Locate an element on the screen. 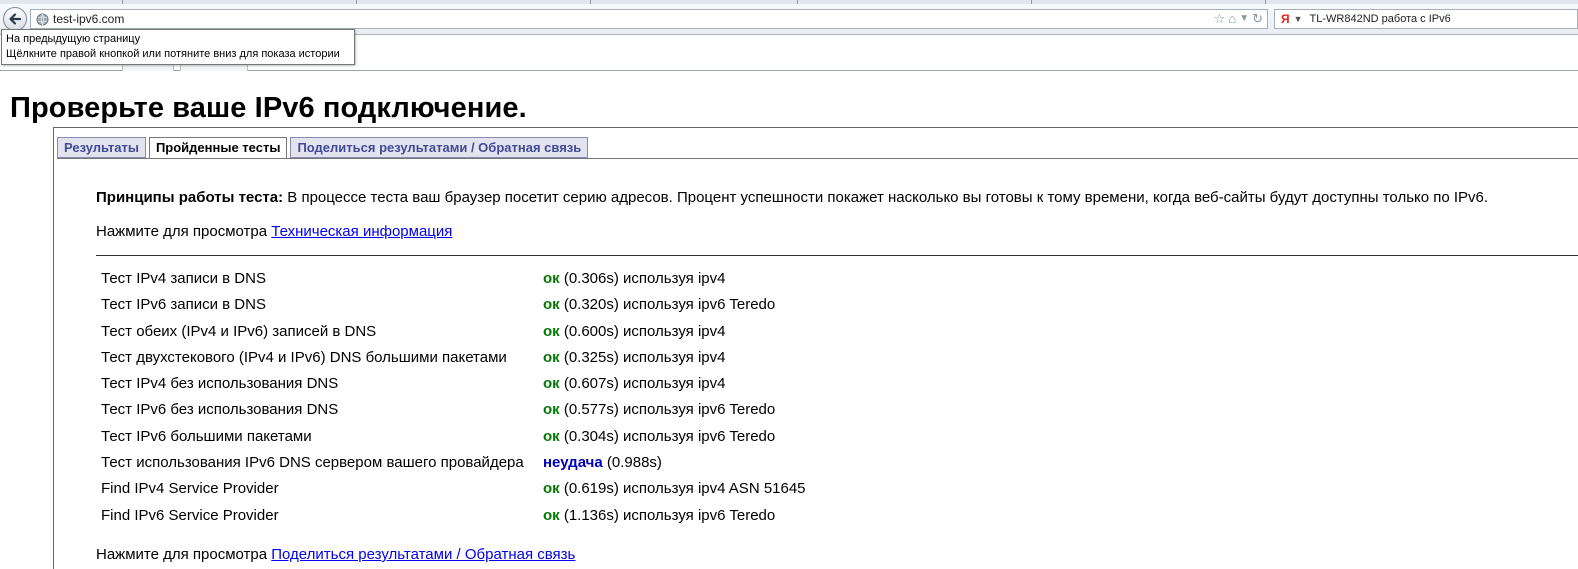 Image resolution: width=1578 pixels, height=569 pixels. tech-info-link: Техническая информация is located at coordinates (361, 231).